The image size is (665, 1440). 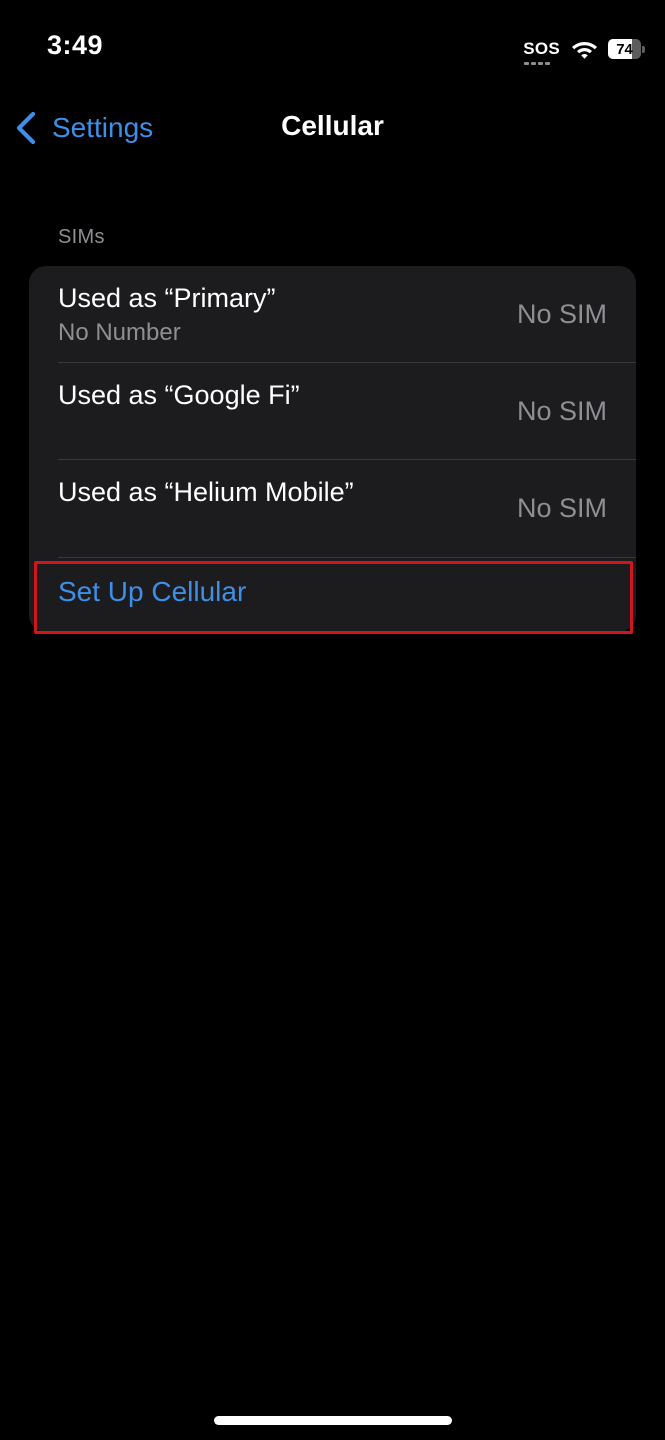 I want to click on sos-indicator: SOS, so click(x=541, y=52).